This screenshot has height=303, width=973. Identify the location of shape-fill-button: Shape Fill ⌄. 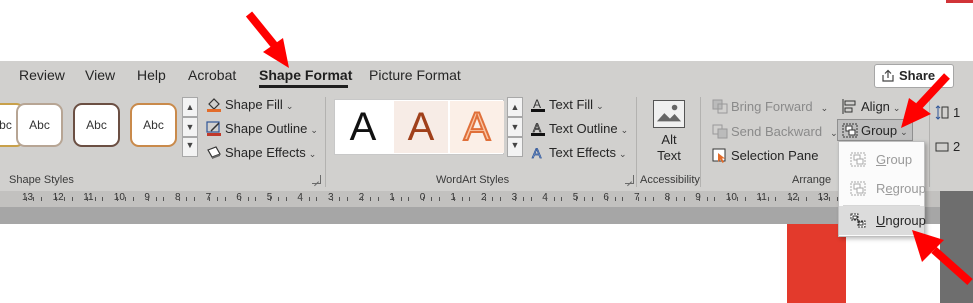
(249, 104).